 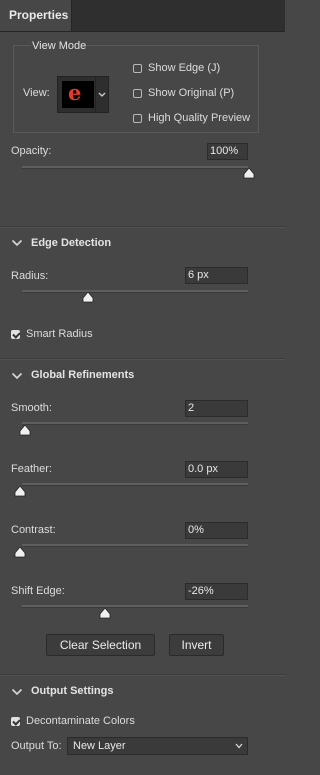 What do you see at coordinates (157, 746) in the screenshot?
I see `output-to-select: New Layer` at bounding box center [157, 746].